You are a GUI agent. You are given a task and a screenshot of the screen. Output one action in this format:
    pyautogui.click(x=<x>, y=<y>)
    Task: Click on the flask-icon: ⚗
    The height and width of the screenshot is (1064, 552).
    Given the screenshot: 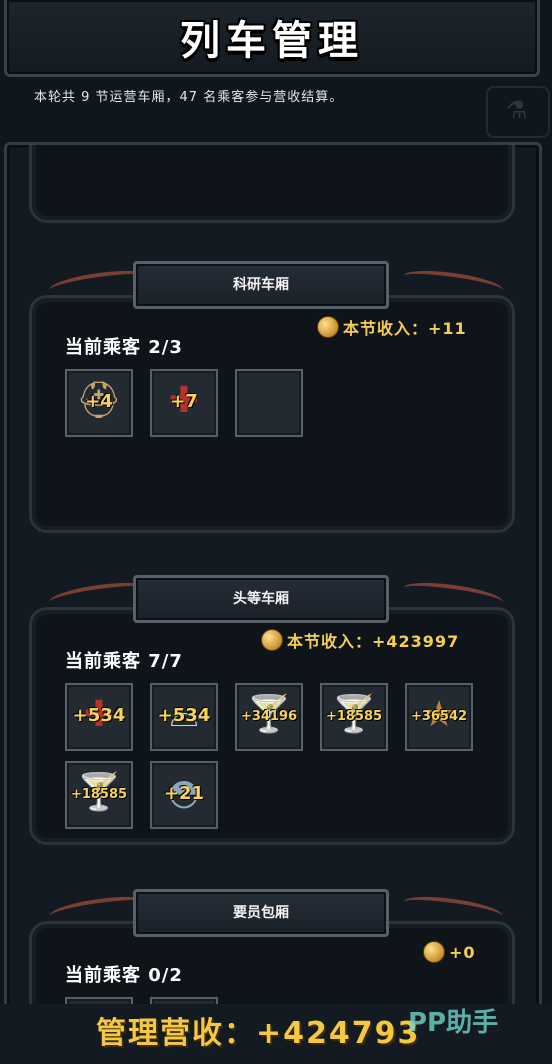 What is the action you would take?
    pyautogui.click(x=518, y=112)
    